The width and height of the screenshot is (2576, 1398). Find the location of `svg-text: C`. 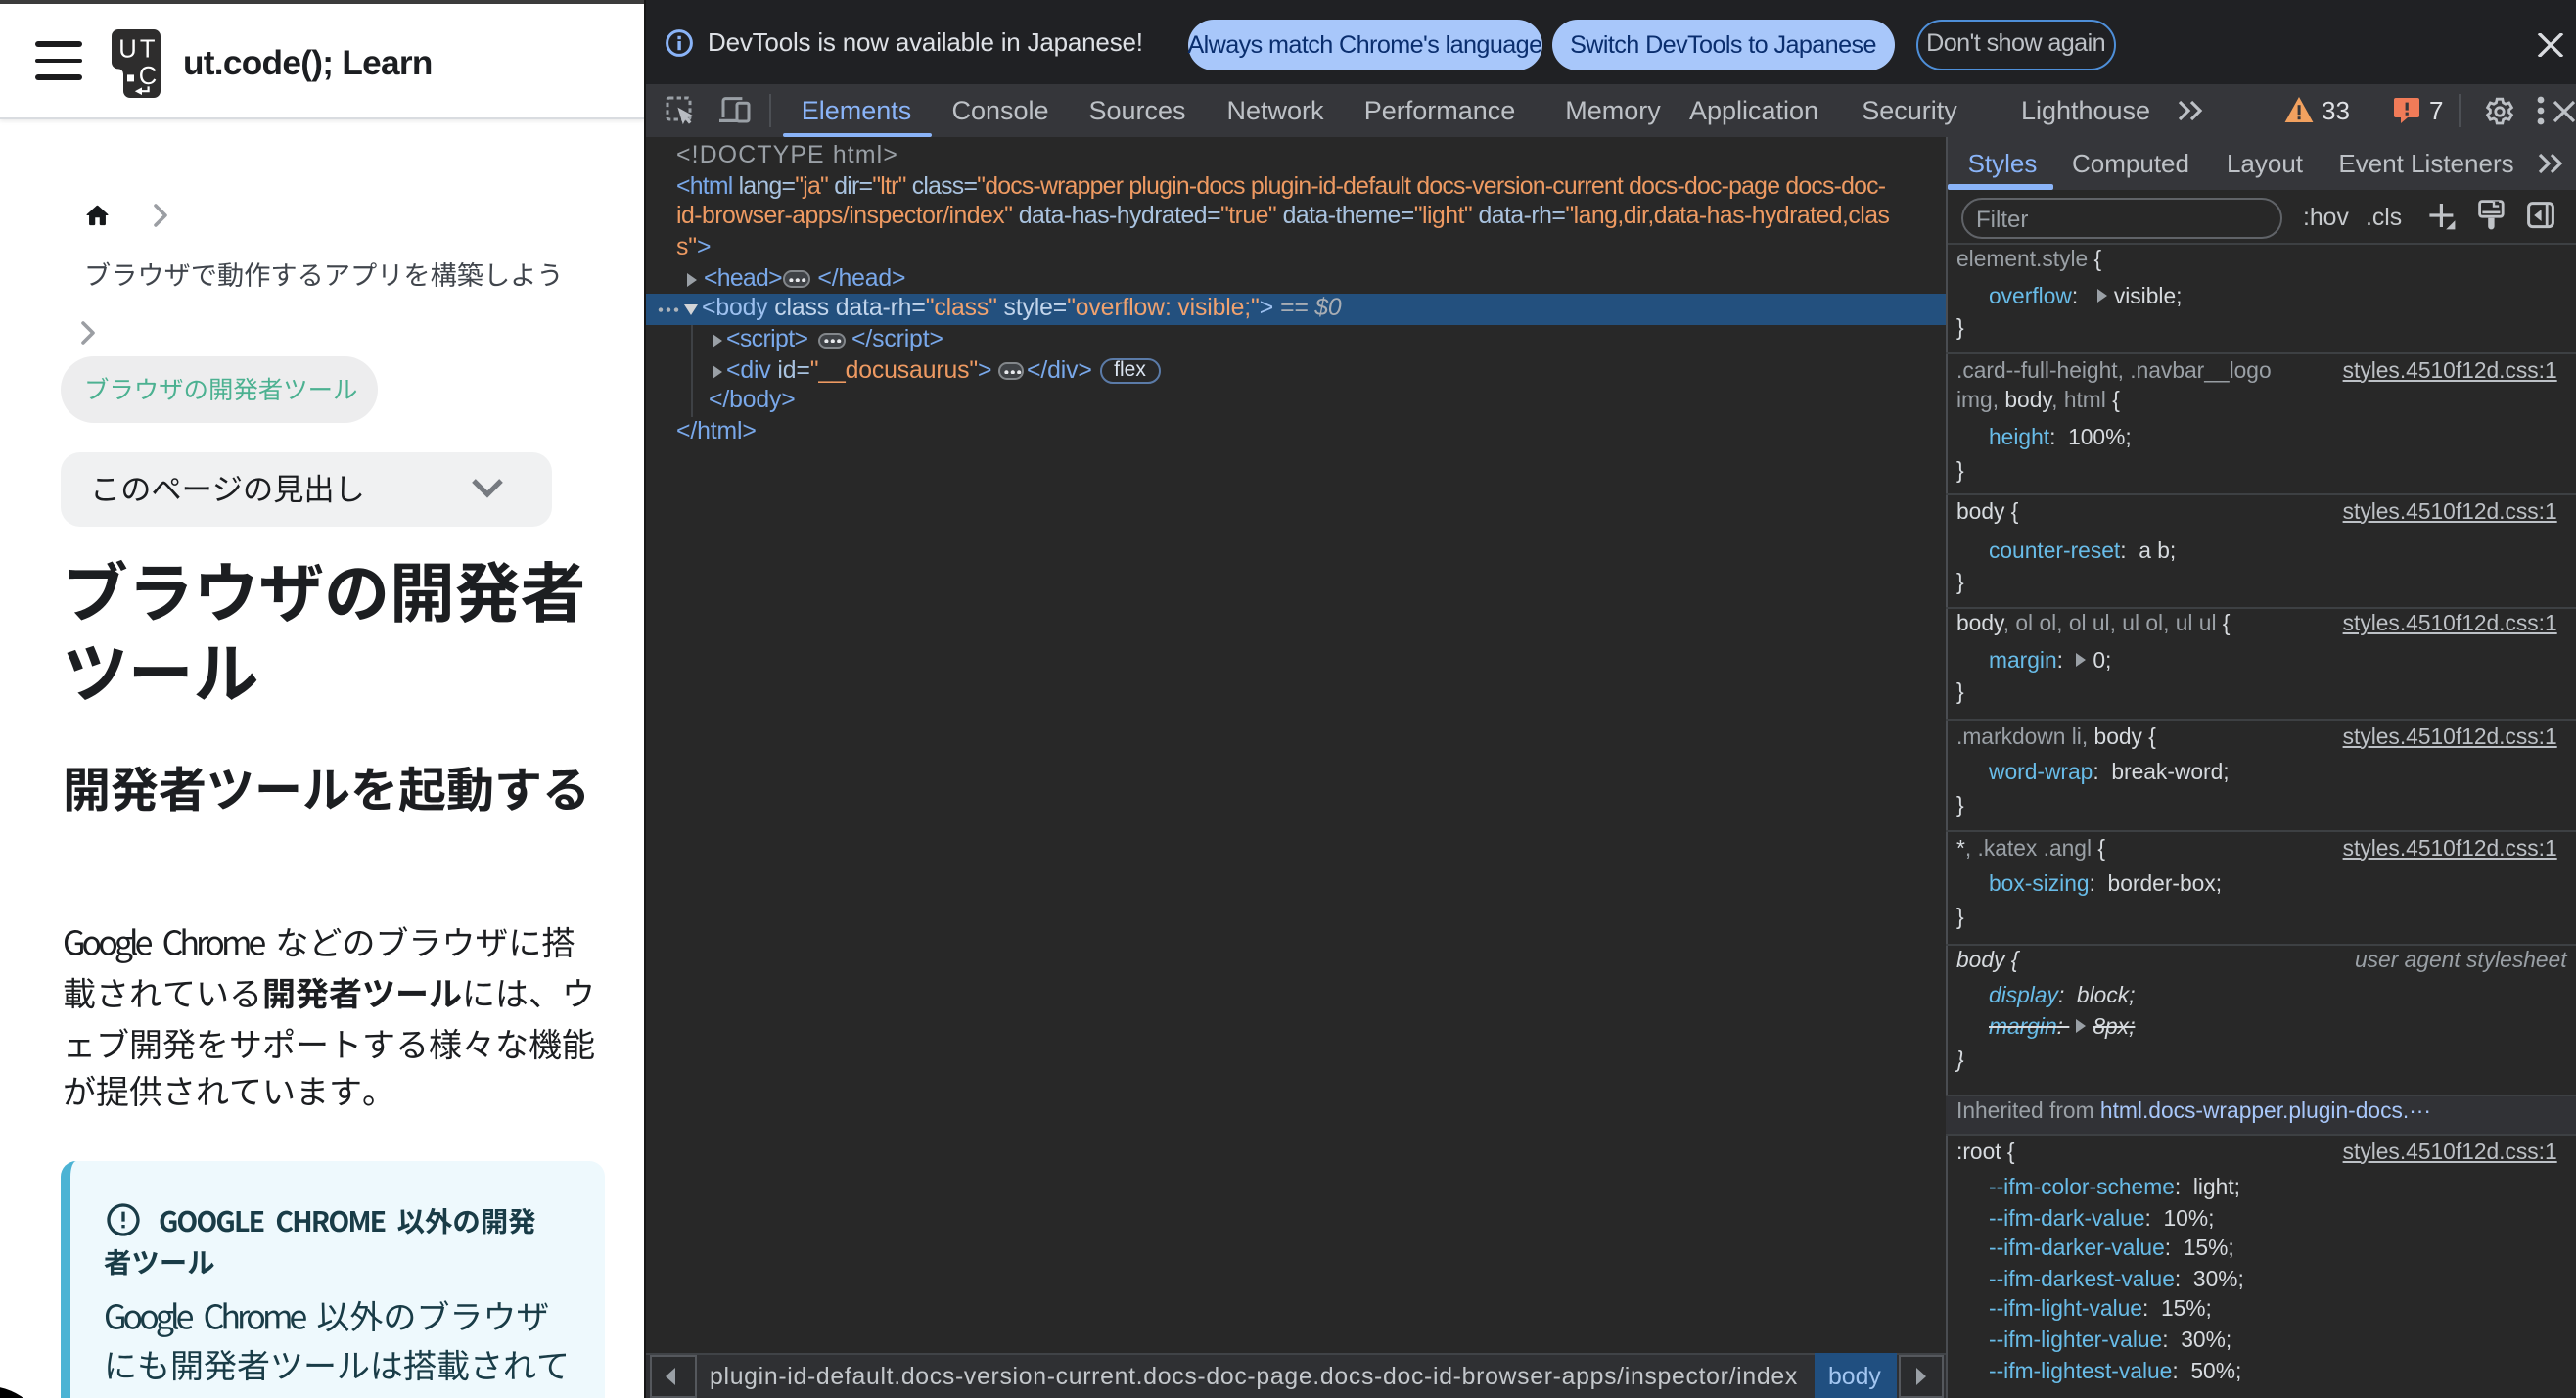

svg-text: C is located at coordinates (147, 76).